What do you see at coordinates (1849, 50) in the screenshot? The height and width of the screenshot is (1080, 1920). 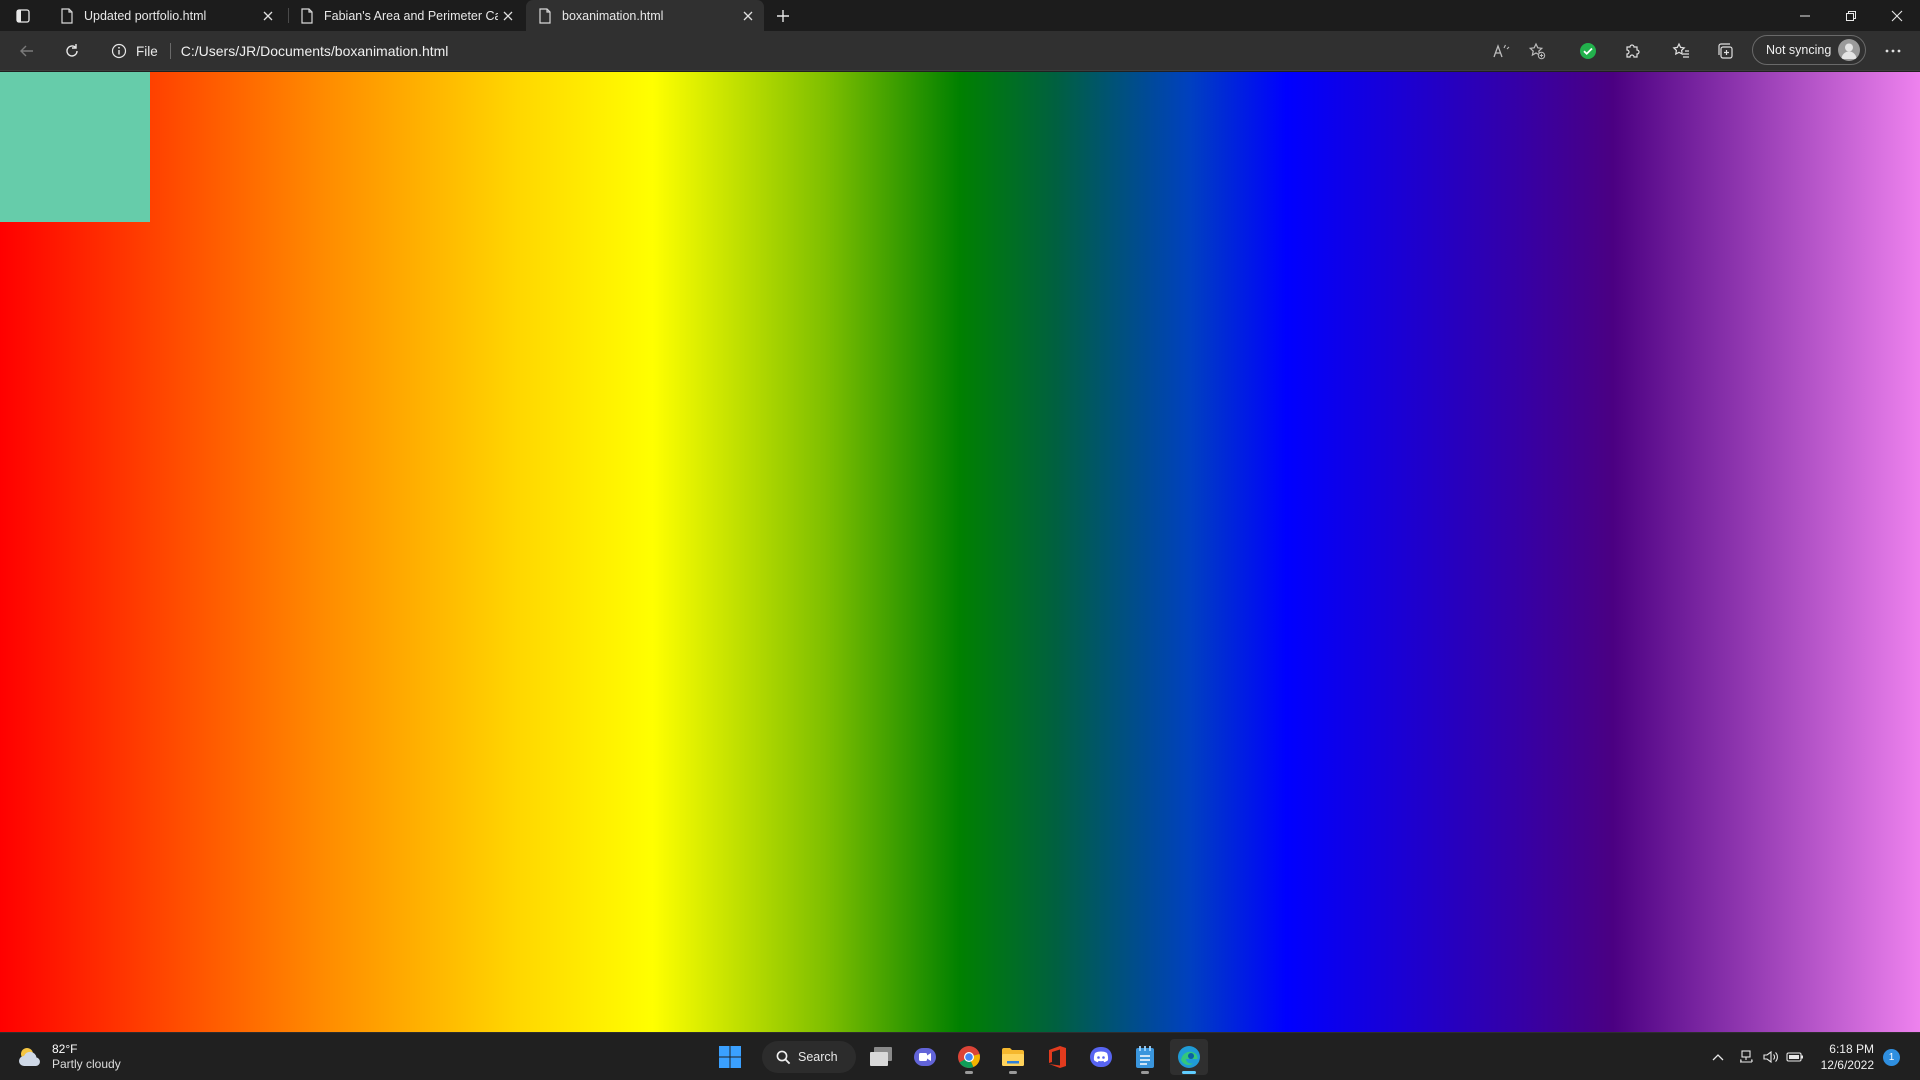 I see `avatar` at bounding box center [1849, 50].